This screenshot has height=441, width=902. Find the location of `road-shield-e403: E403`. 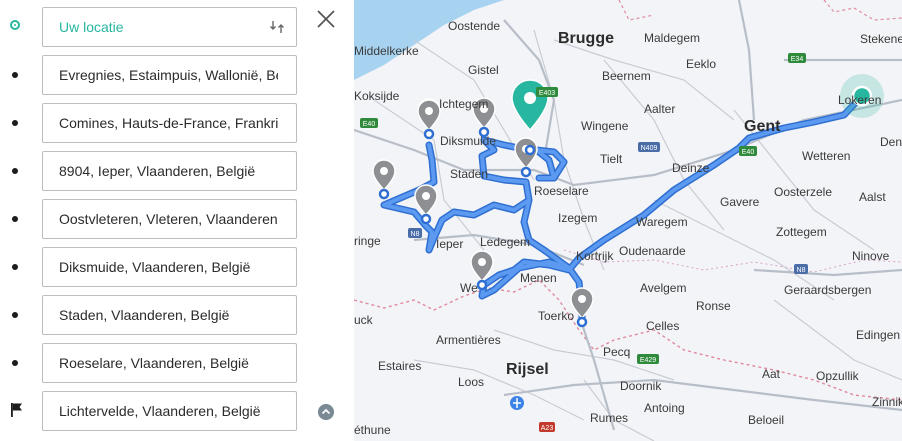

road-shield-e403: E403 is located at coordinates (547, 92).